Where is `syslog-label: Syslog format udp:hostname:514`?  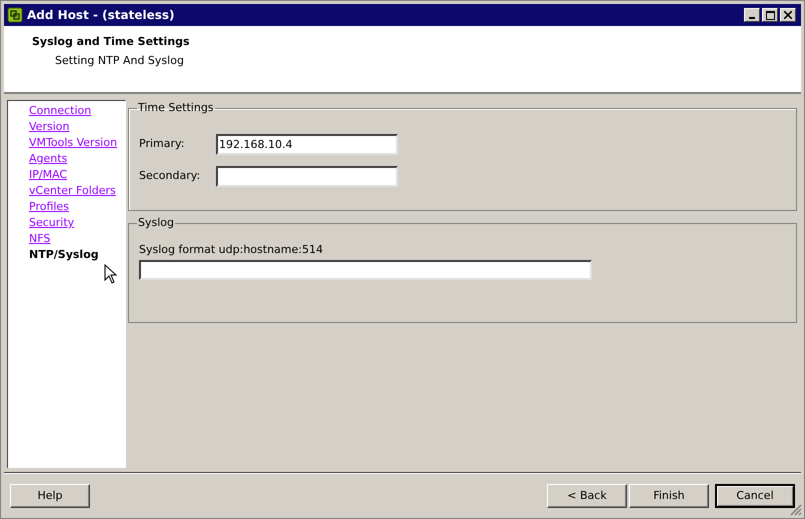 syslog-label: Syslog format udp:hostname:514 is located at coordinates (231, 250).